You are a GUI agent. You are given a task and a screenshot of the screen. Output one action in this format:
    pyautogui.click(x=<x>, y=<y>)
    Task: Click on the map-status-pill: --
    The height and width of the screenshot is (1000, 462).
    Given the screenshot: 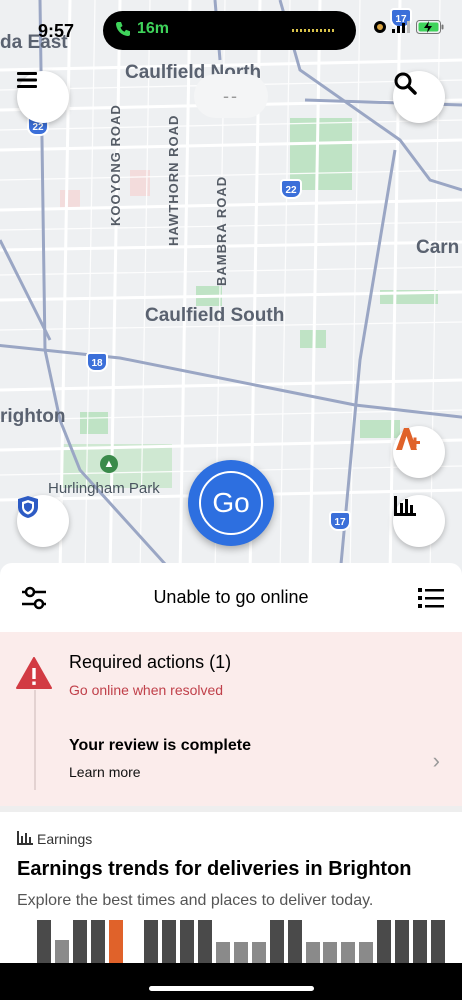 What is the action you would take?
    pyautogui.click(x=231, y=96)
    